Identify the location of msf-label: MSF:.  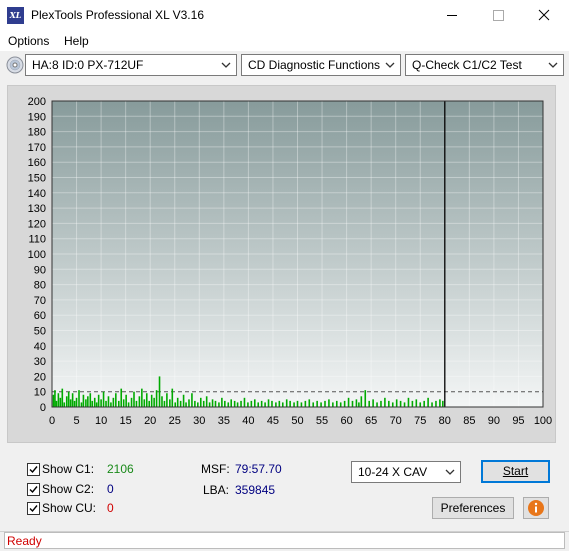
(215, 469).